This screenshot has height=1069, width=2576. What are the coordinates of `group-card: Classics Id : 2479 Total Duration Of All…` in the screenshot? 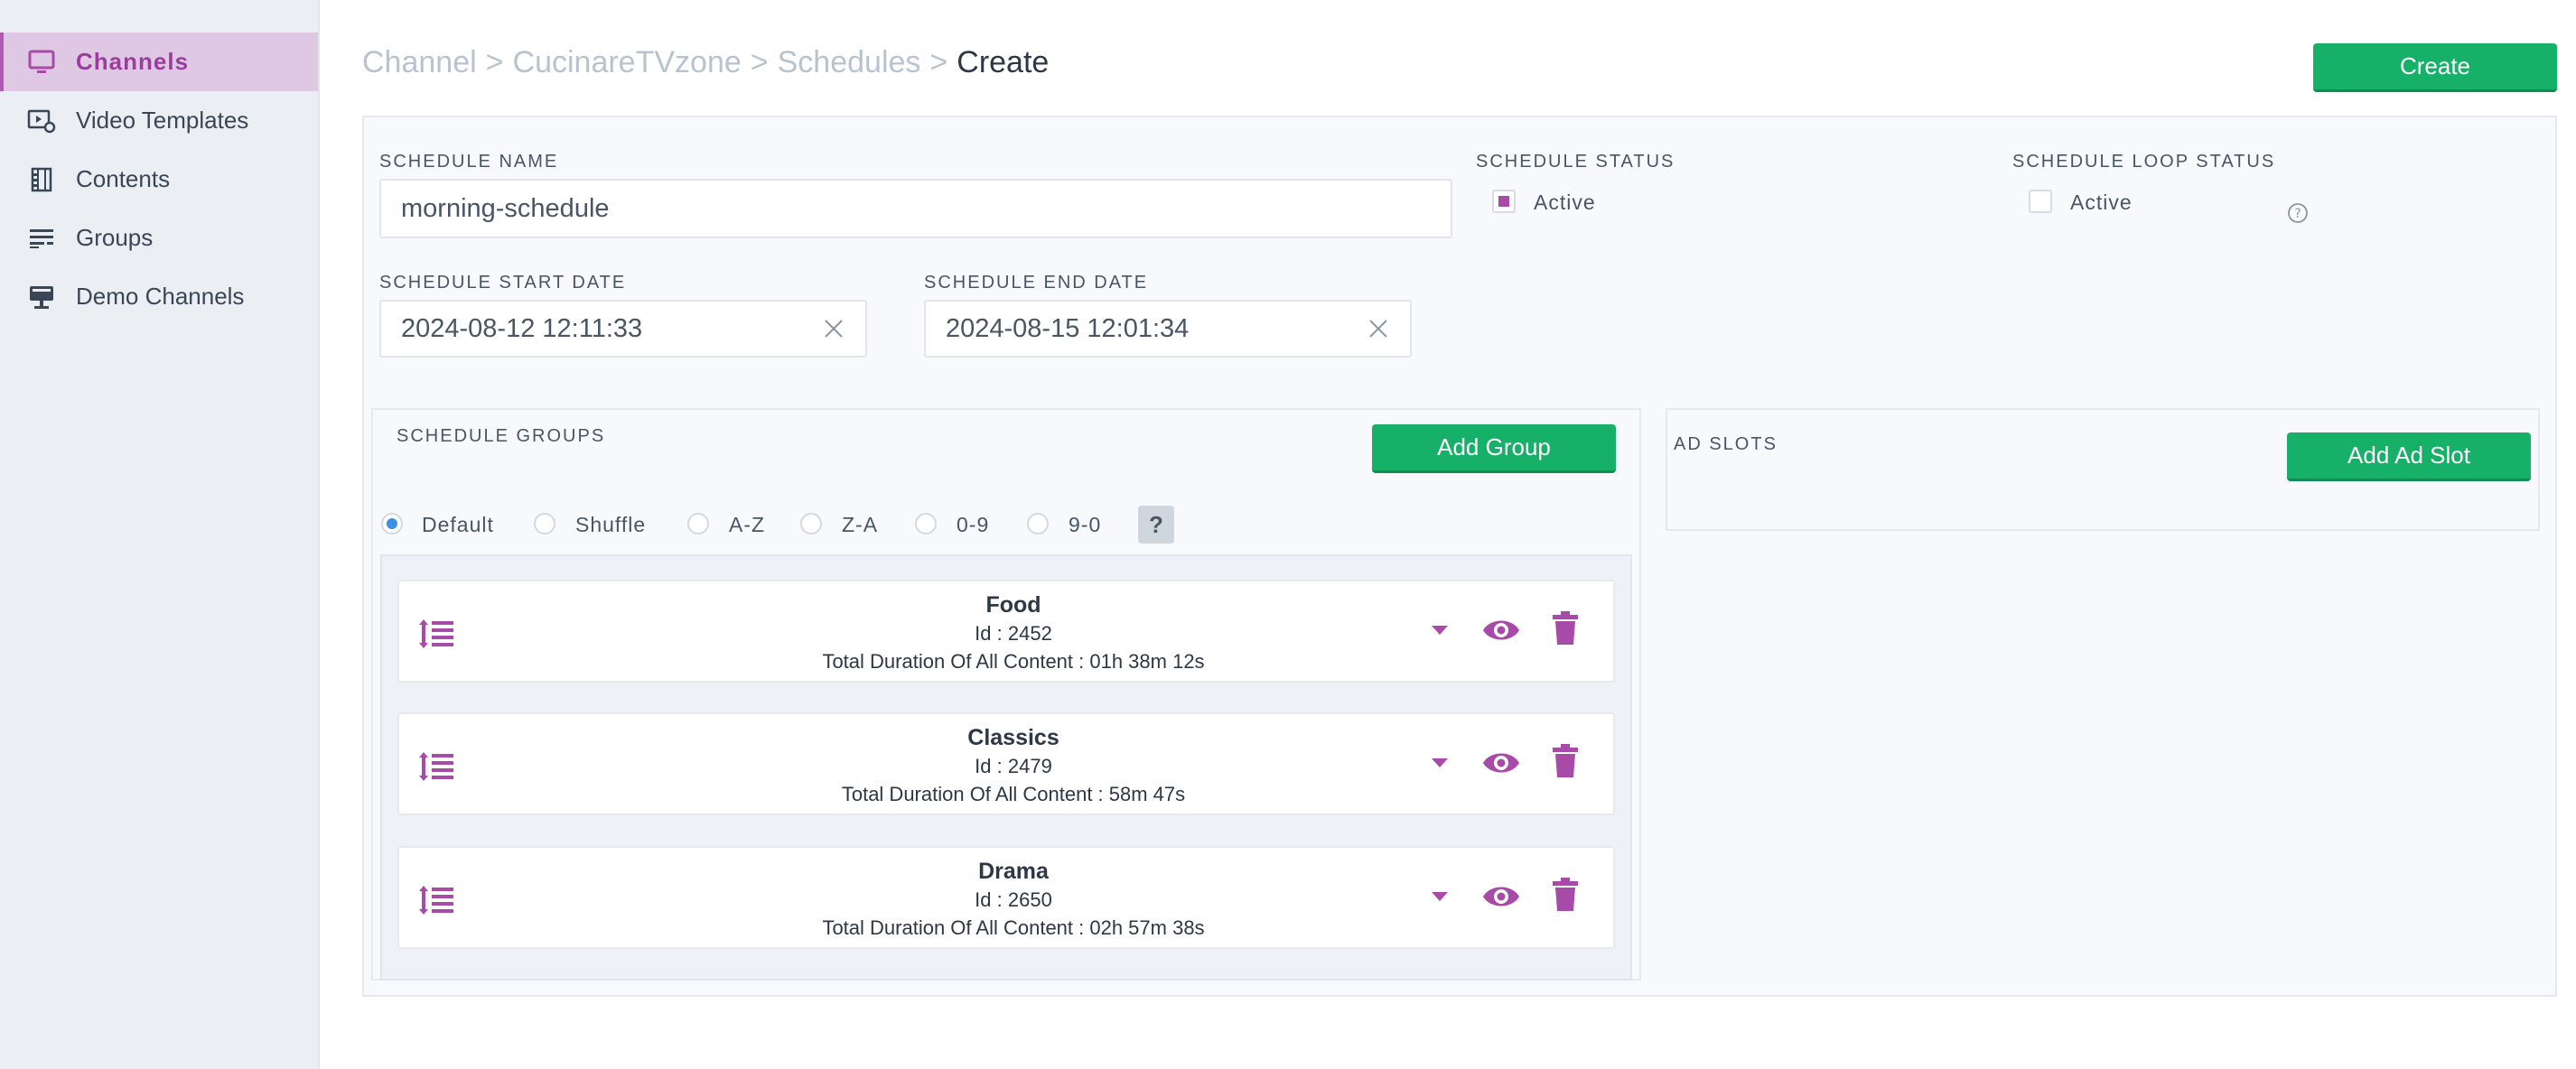 It's located at (1006, 763).